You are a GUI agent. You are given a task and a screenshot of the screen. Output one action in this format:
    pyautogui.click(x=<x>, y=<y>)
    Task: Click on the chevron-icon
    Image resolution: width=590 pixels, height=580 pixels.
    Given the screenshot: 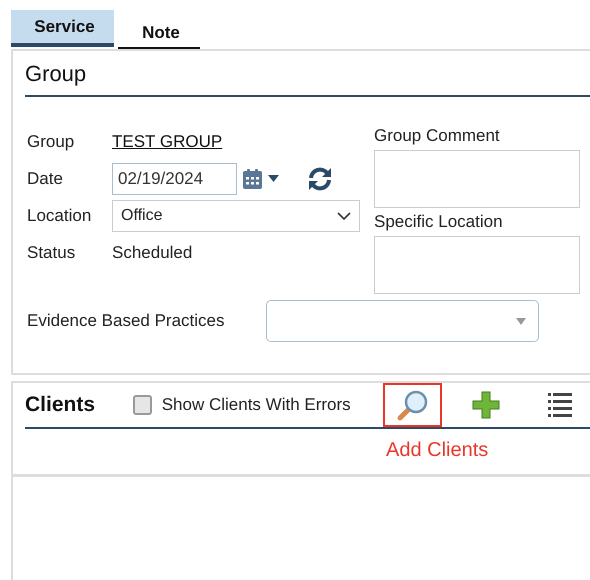 What is the action you would take?
    pyautogui.click(x=344, y=216)
    